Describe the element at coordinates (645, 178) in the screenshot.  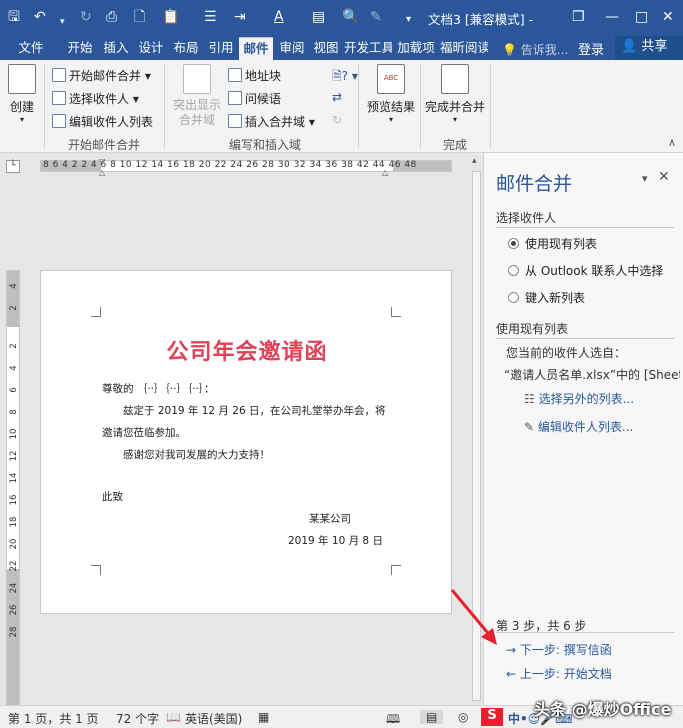
I see `pane-options-icon: ▾` at that location.